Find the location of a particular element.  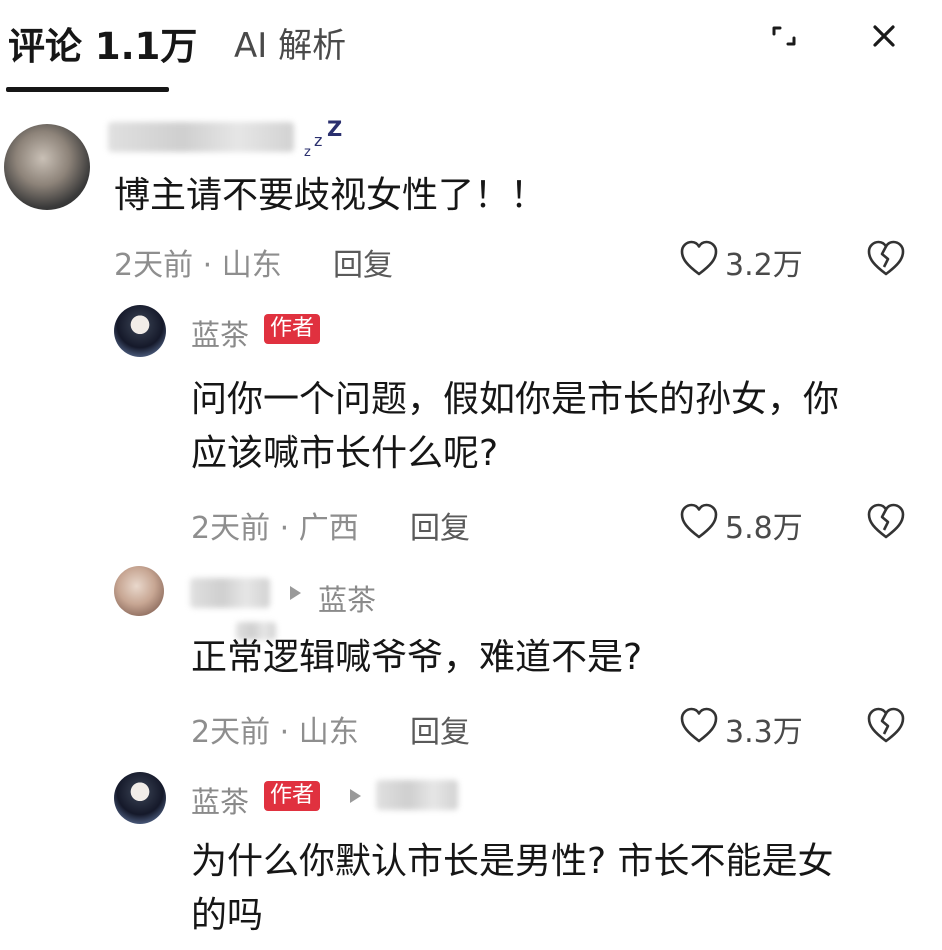

svg-text: Z is located at coordinates (334, 129).